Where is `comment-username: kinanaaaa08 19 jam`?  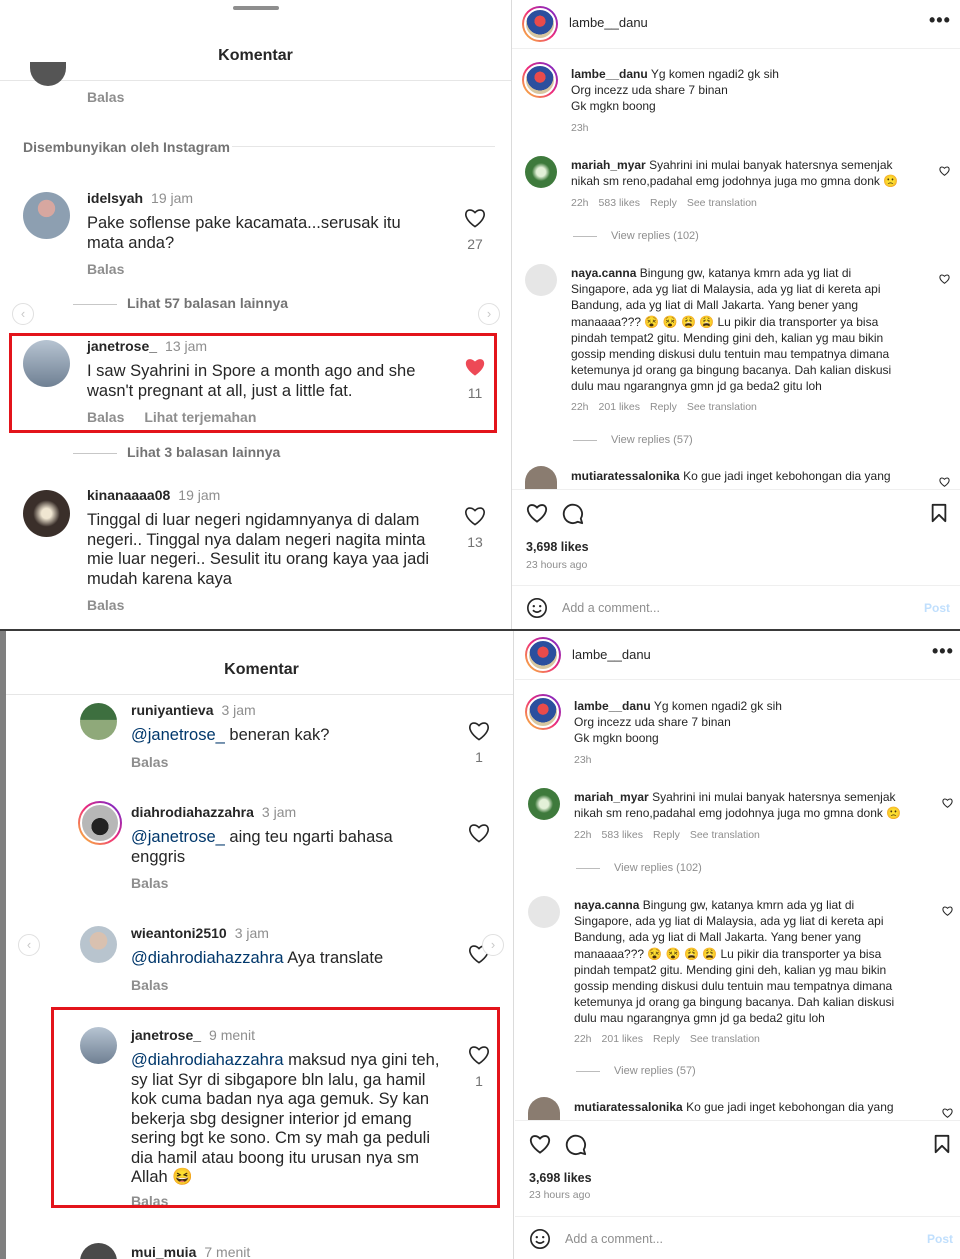 comment-username: kinanaaaa08 19 jam is located at coordinates (153, 495).